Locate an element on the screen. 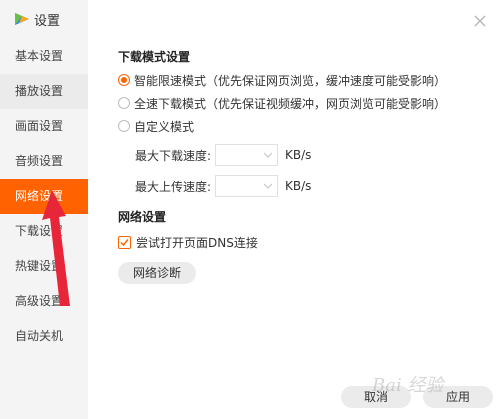 This screenshot has height=419, width=497. radio-smart-limit-label: 智能限速模式（优先保证网页浏览，缓冲速度可能受影响） is located at coordinates (290, 80).